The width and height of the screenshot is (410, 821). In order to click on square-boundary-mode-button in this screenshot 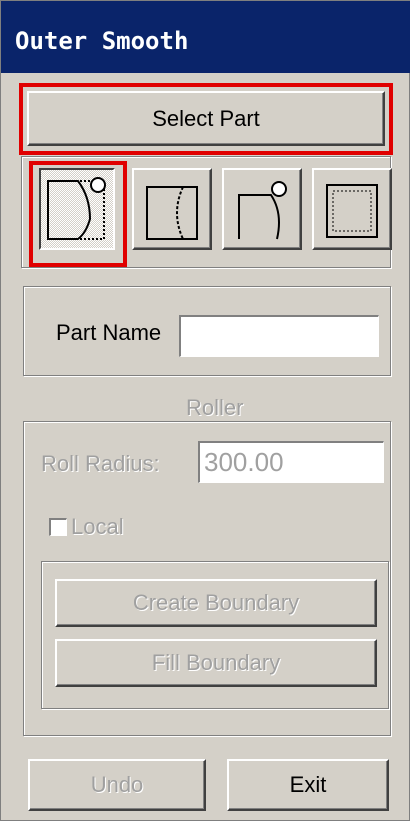, I will do `click(352, 209)`.